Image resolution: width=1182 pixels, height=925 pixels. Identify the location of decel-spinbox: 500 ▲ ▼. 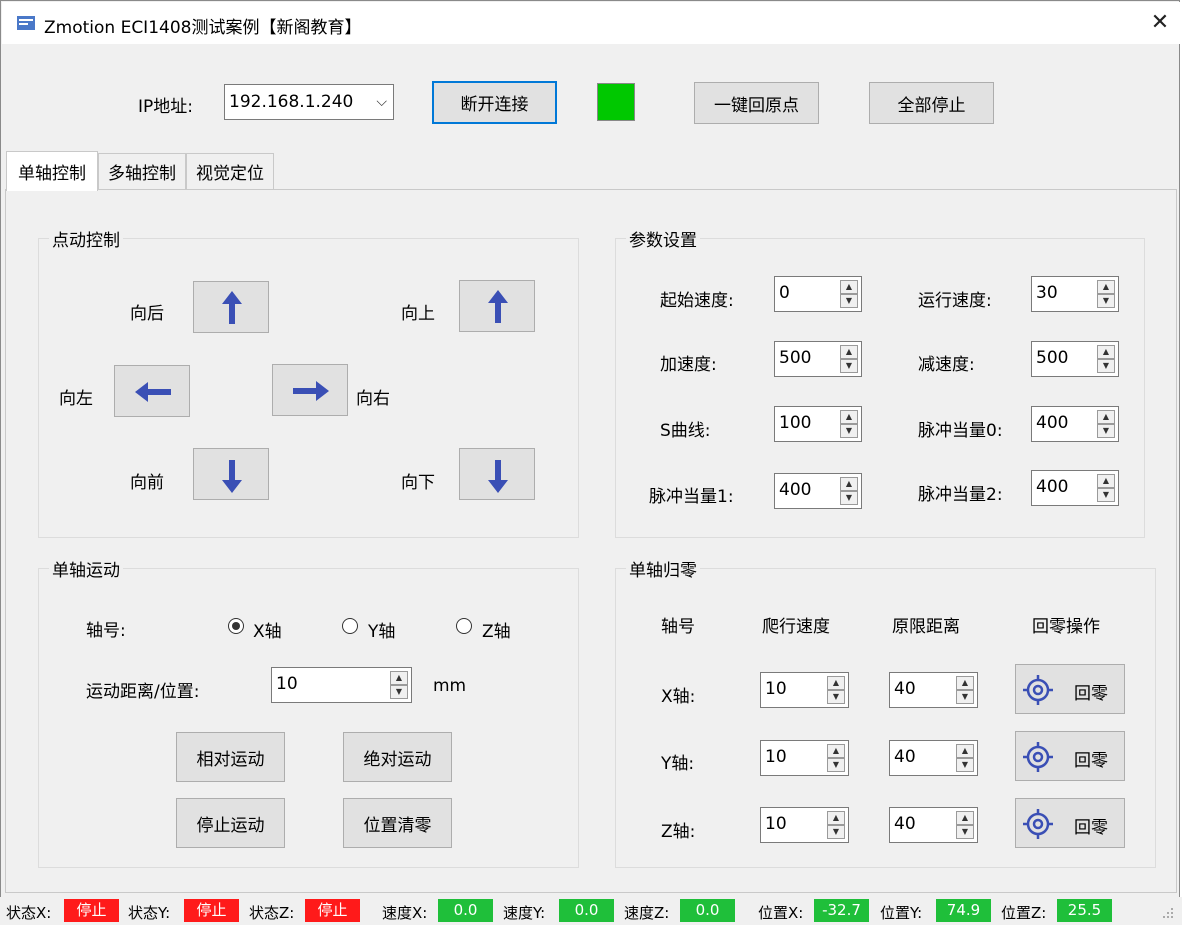
(1075, 359).